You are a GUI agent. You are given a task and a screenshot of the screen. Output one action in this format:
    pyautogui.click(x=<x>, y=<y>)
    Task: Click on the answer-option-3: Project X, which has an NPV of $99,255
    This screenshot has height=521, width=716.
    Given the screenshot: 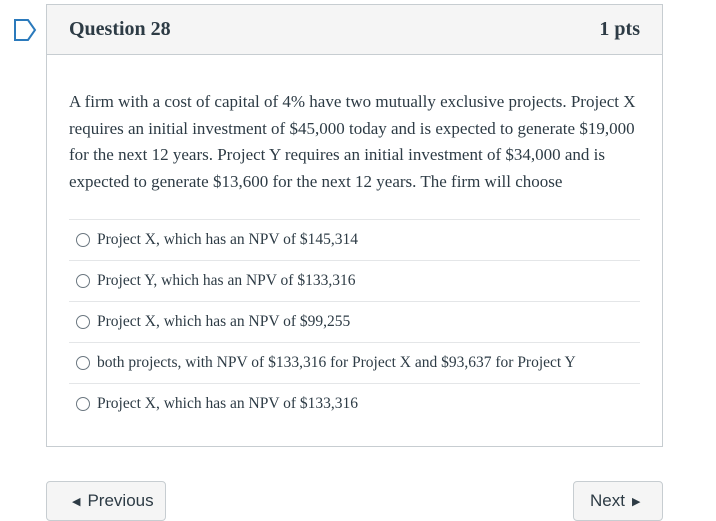 What is the action you would take?
    pyautogui.click(x=354, y=321)
    